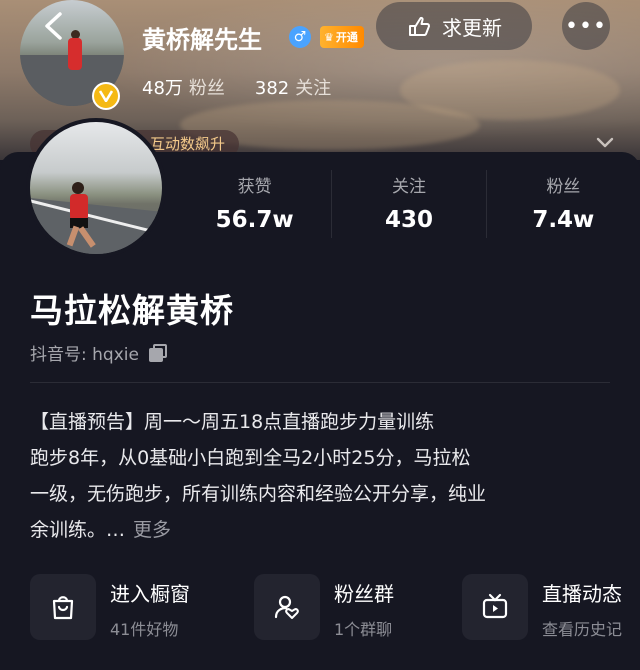  Describe the element at coordinates (135, 608) in the screenshot. I see `entry-showcase: 进入橱窗 41件好物` at that location.